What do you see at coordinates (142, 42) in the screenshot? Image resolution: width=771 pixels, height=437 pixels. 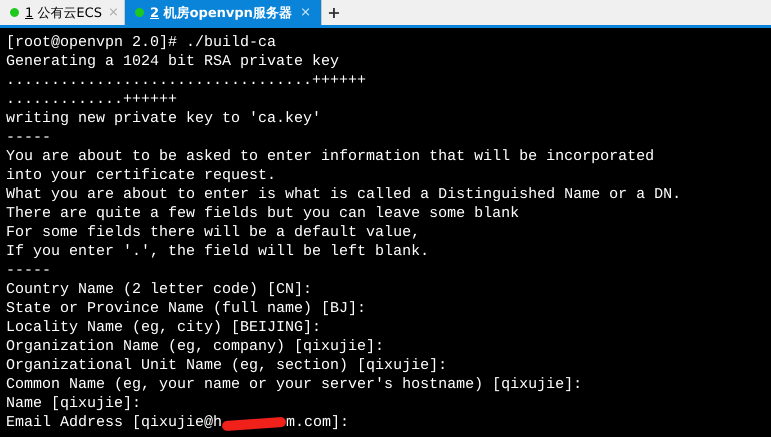 I see `terminal-line: [root@openvpn 2.0]# ./build-ca` at bounding box center [142, 42].